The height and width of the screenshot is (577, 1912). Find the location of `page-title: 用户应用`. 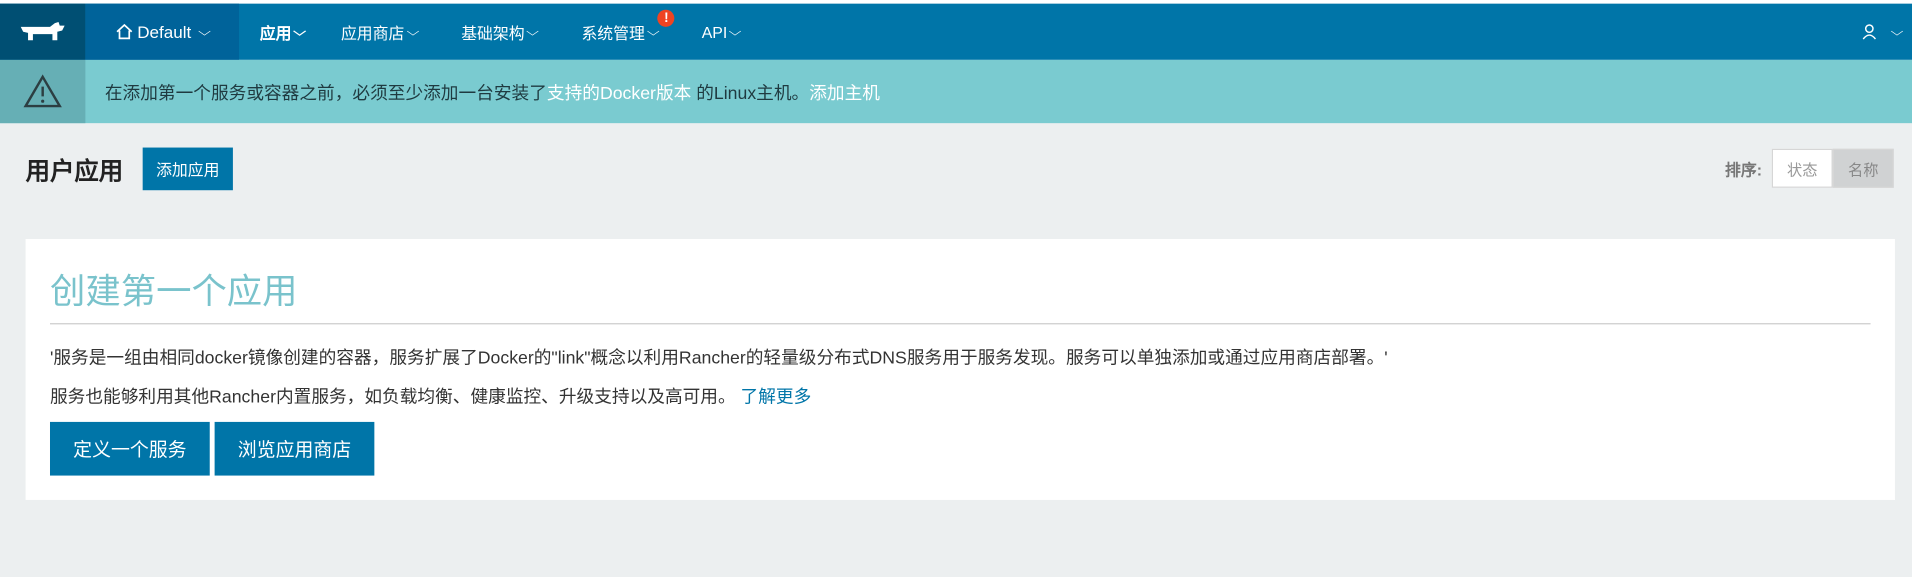

page-title: 用户应用 is located at coordinates (74, 171).